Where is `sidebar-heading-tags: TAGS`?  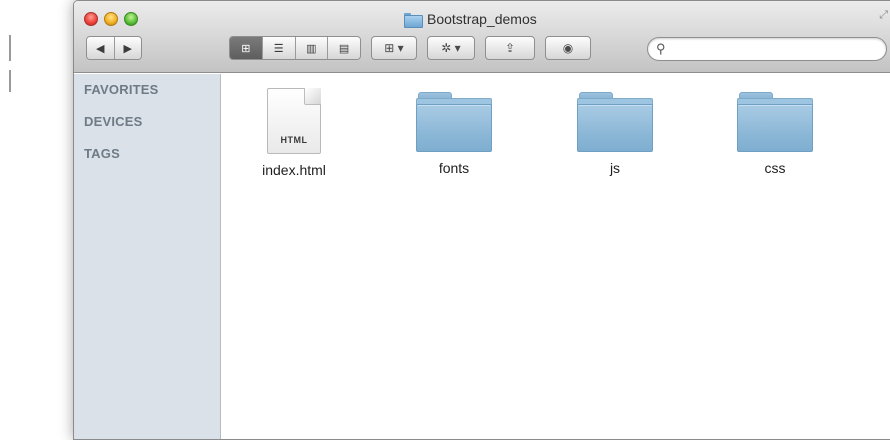
sidebar-heading-tags: TAGS is located at coordinates (102, 153).